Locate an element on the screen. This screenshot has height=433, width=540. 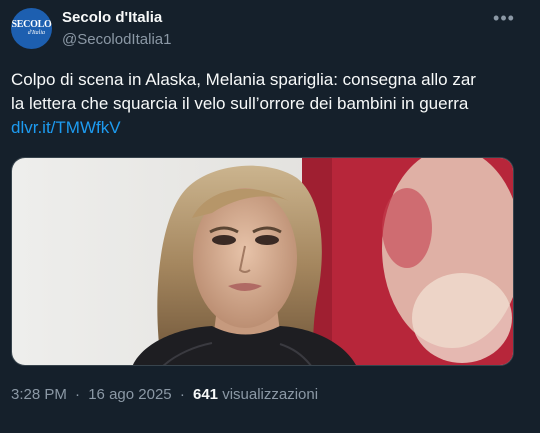
views-count: 641 is located at coordinates (205, 394).